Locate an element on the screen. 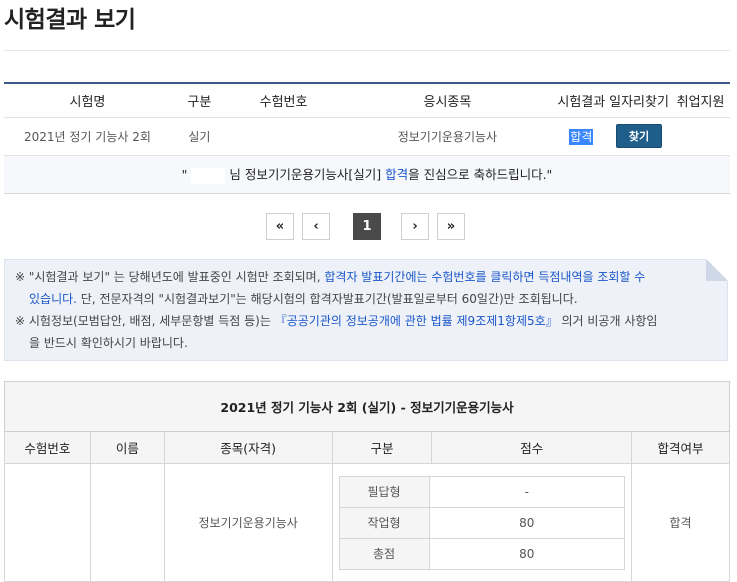  col-job-search: 일자리찾기 is located at coordinates (639, 100).